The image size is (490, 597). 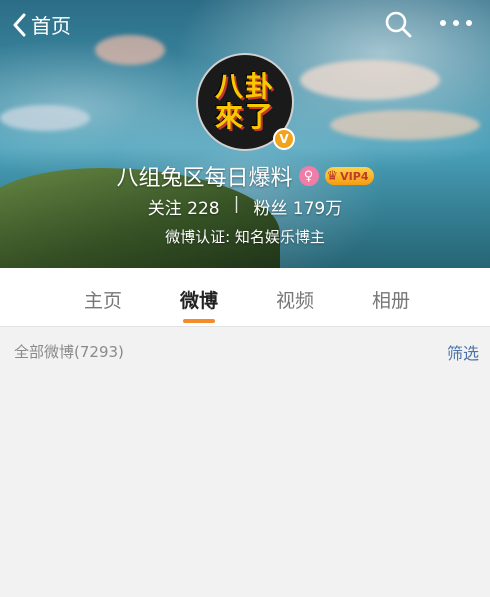 I want to click on search-icon, so click(x=398, y=24).